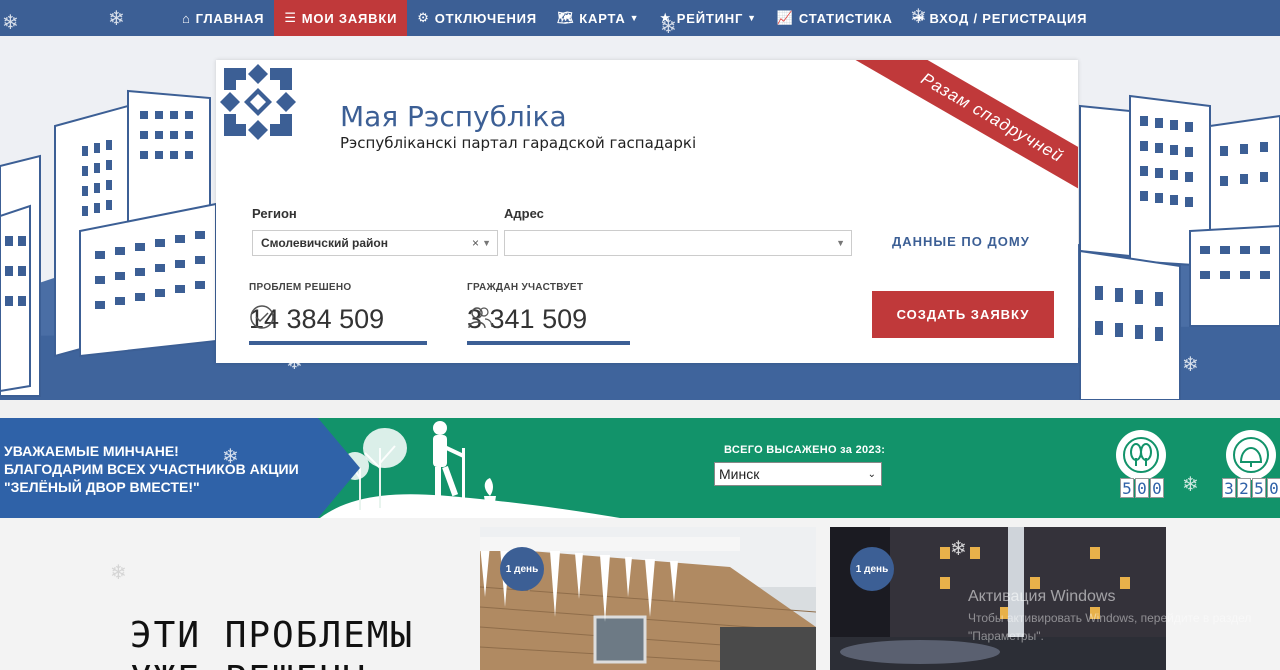 Image resolution: width=1280 pixels, height=670 pixels. Describe the element at coordinates (602, 18) in the screenshot. I see `nav-item-label: КАРТА` at that location.